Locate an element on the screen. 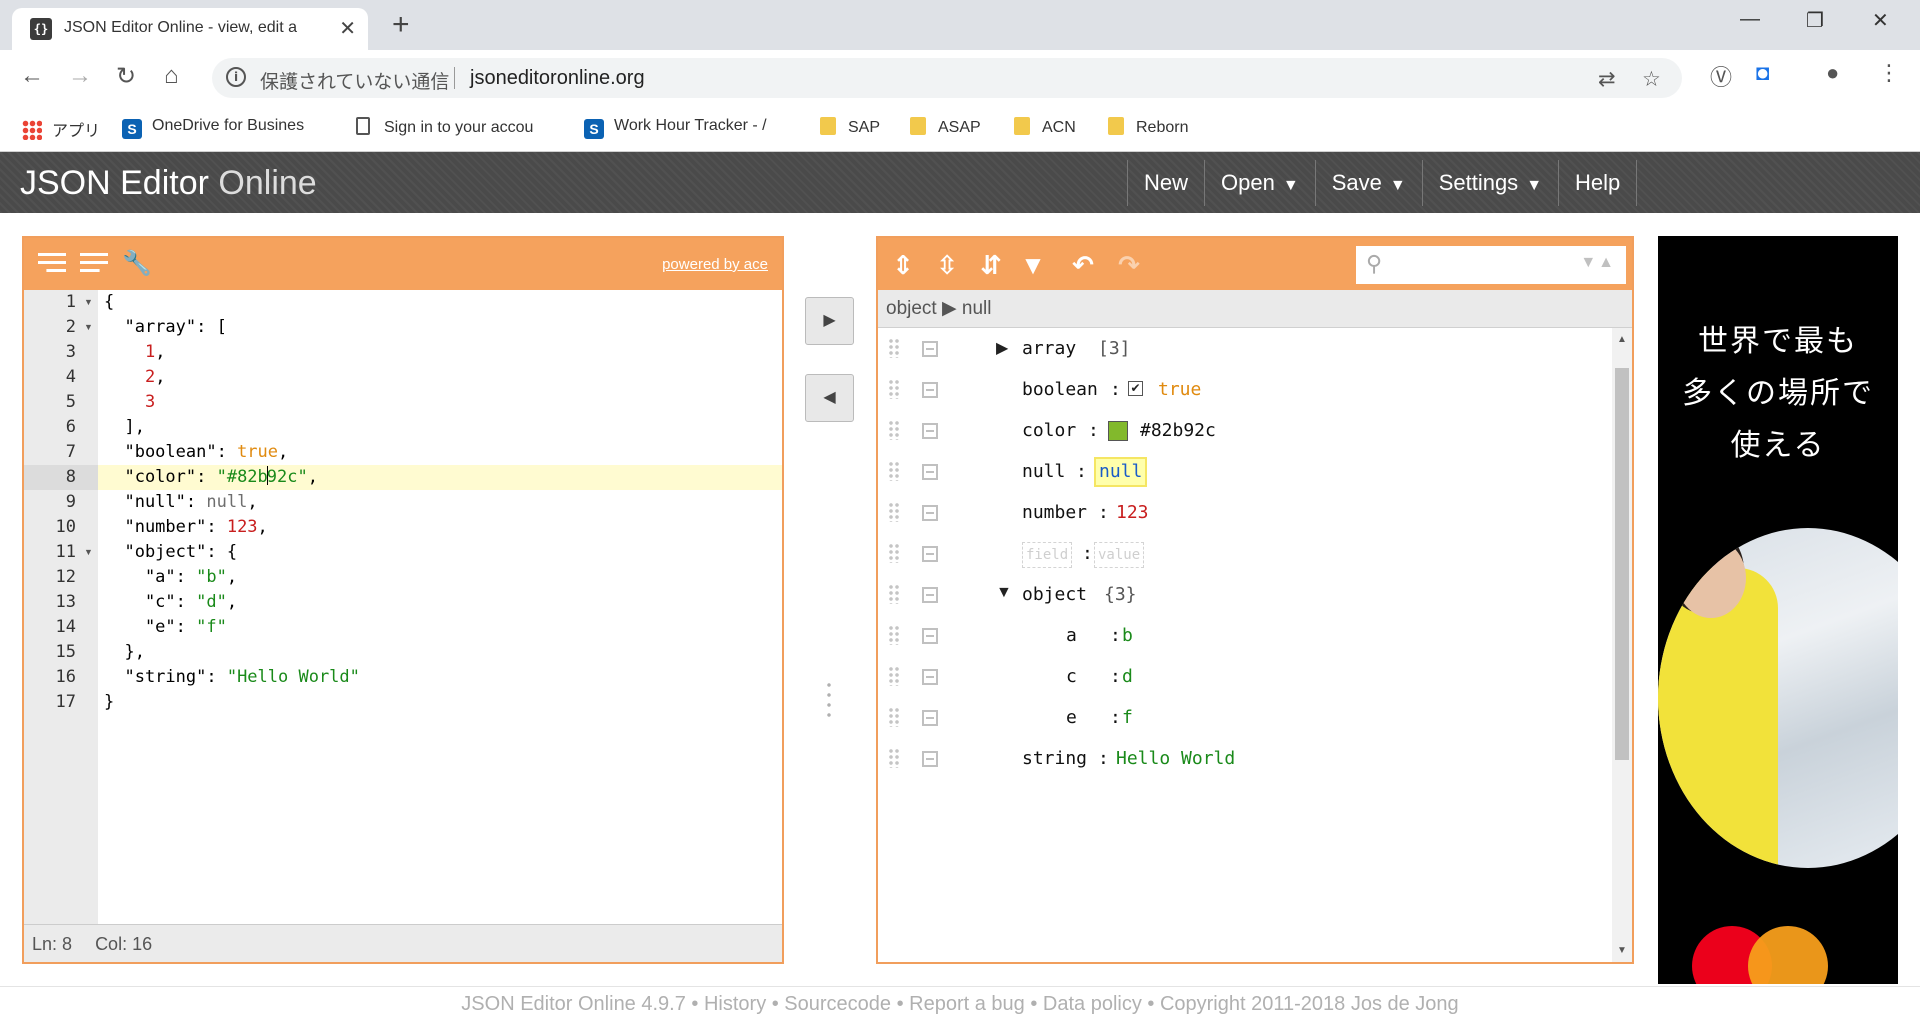 This screenshot has height=1021, width=1920. color-swatch is located at coordinates (1118, 431).